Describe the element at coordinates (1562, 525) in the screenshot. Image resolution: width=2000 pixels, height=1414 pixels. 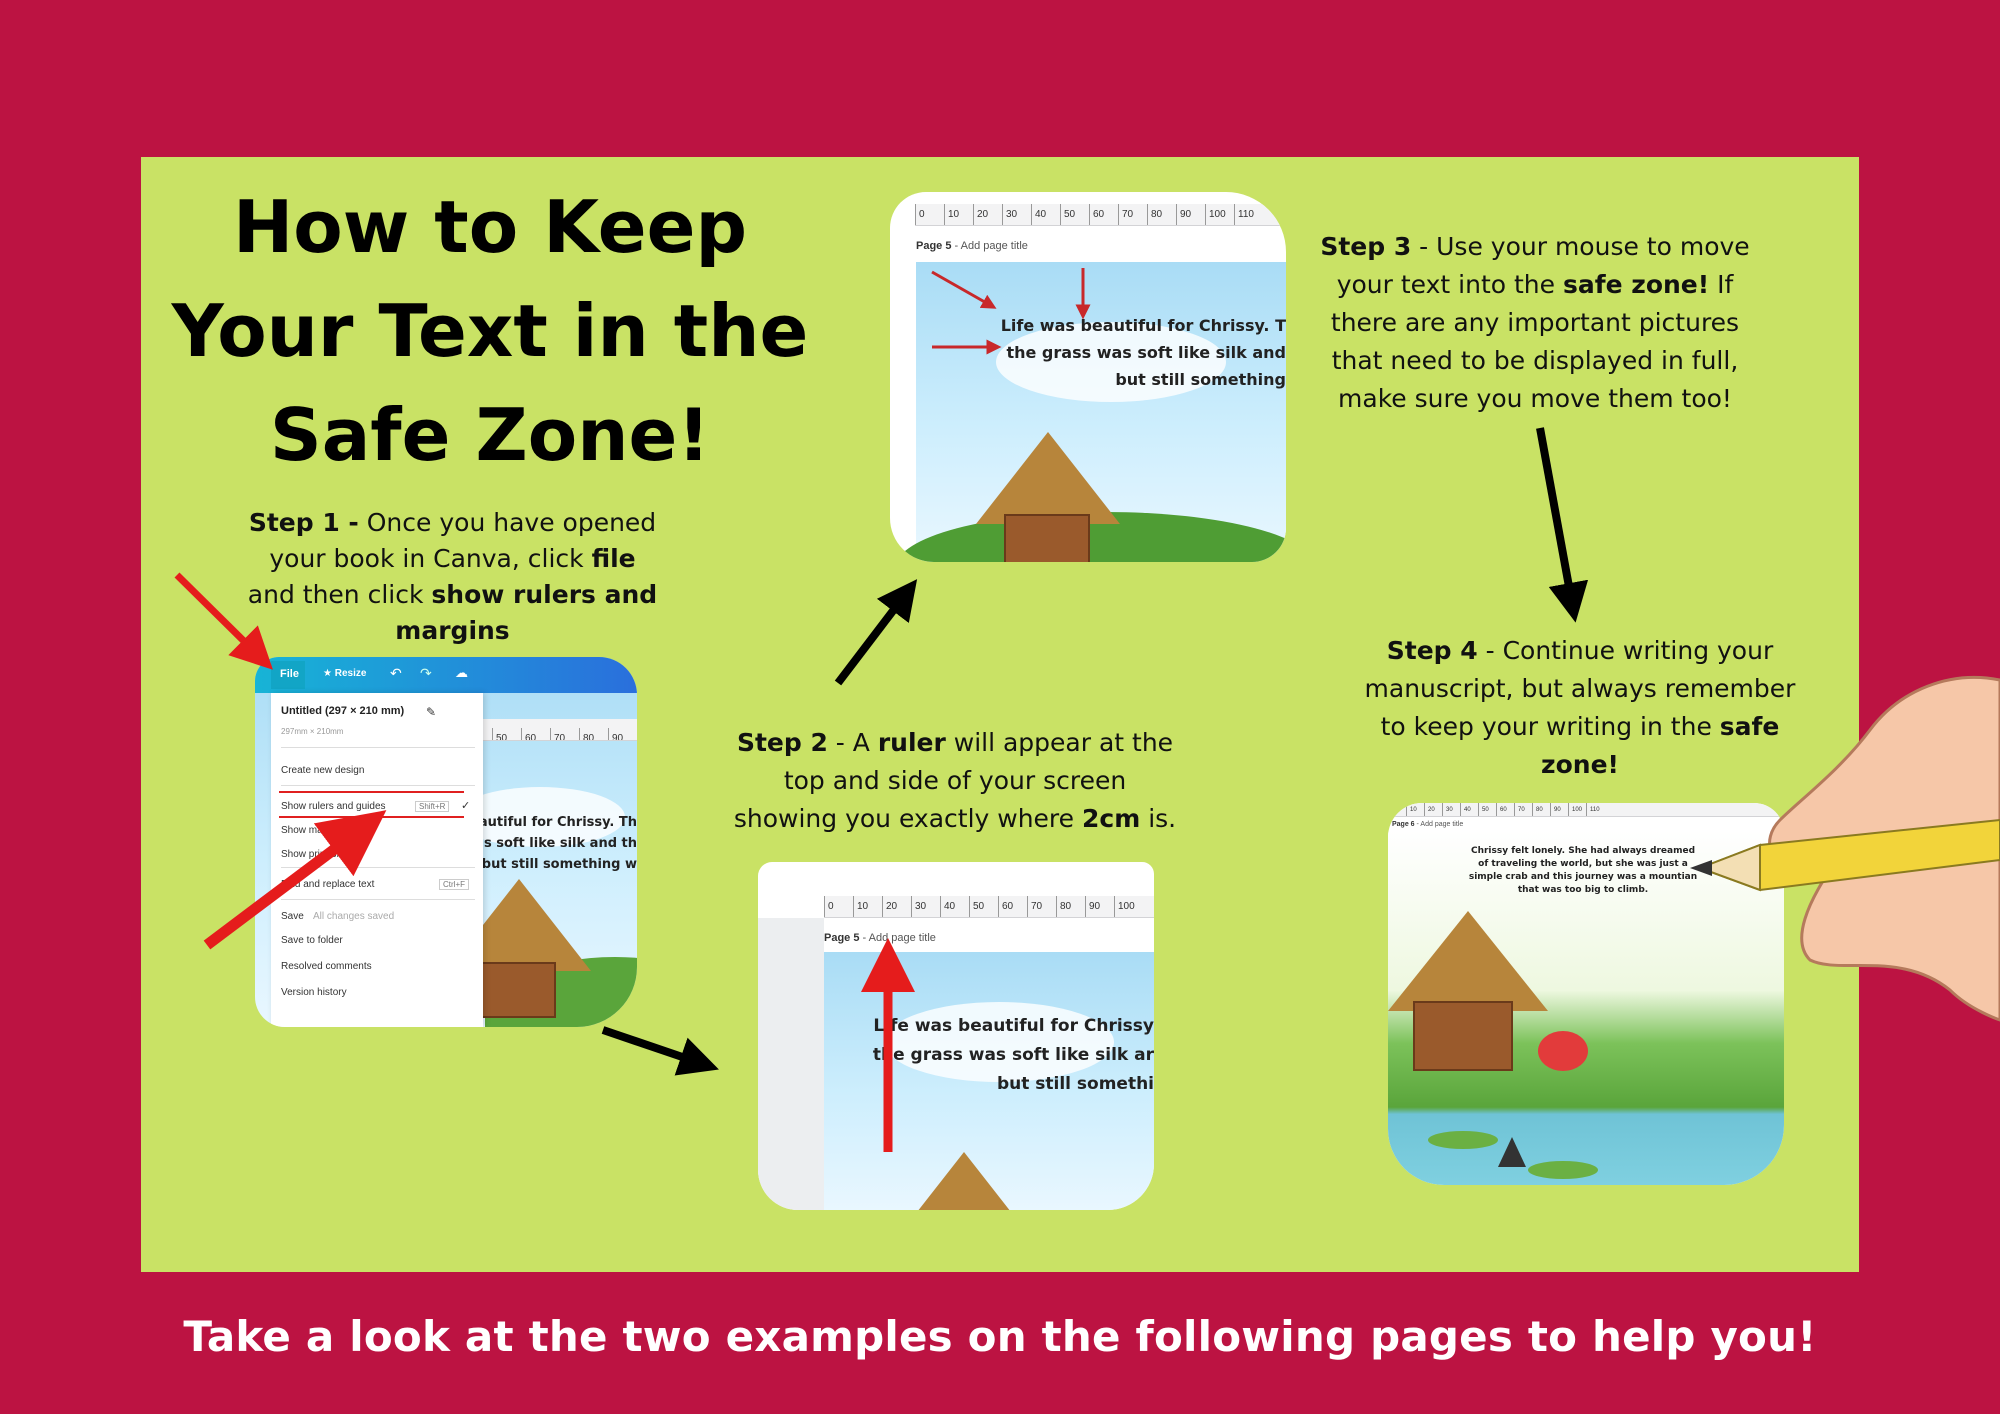
I see `black-arrow-step3-to-step4` at that location.